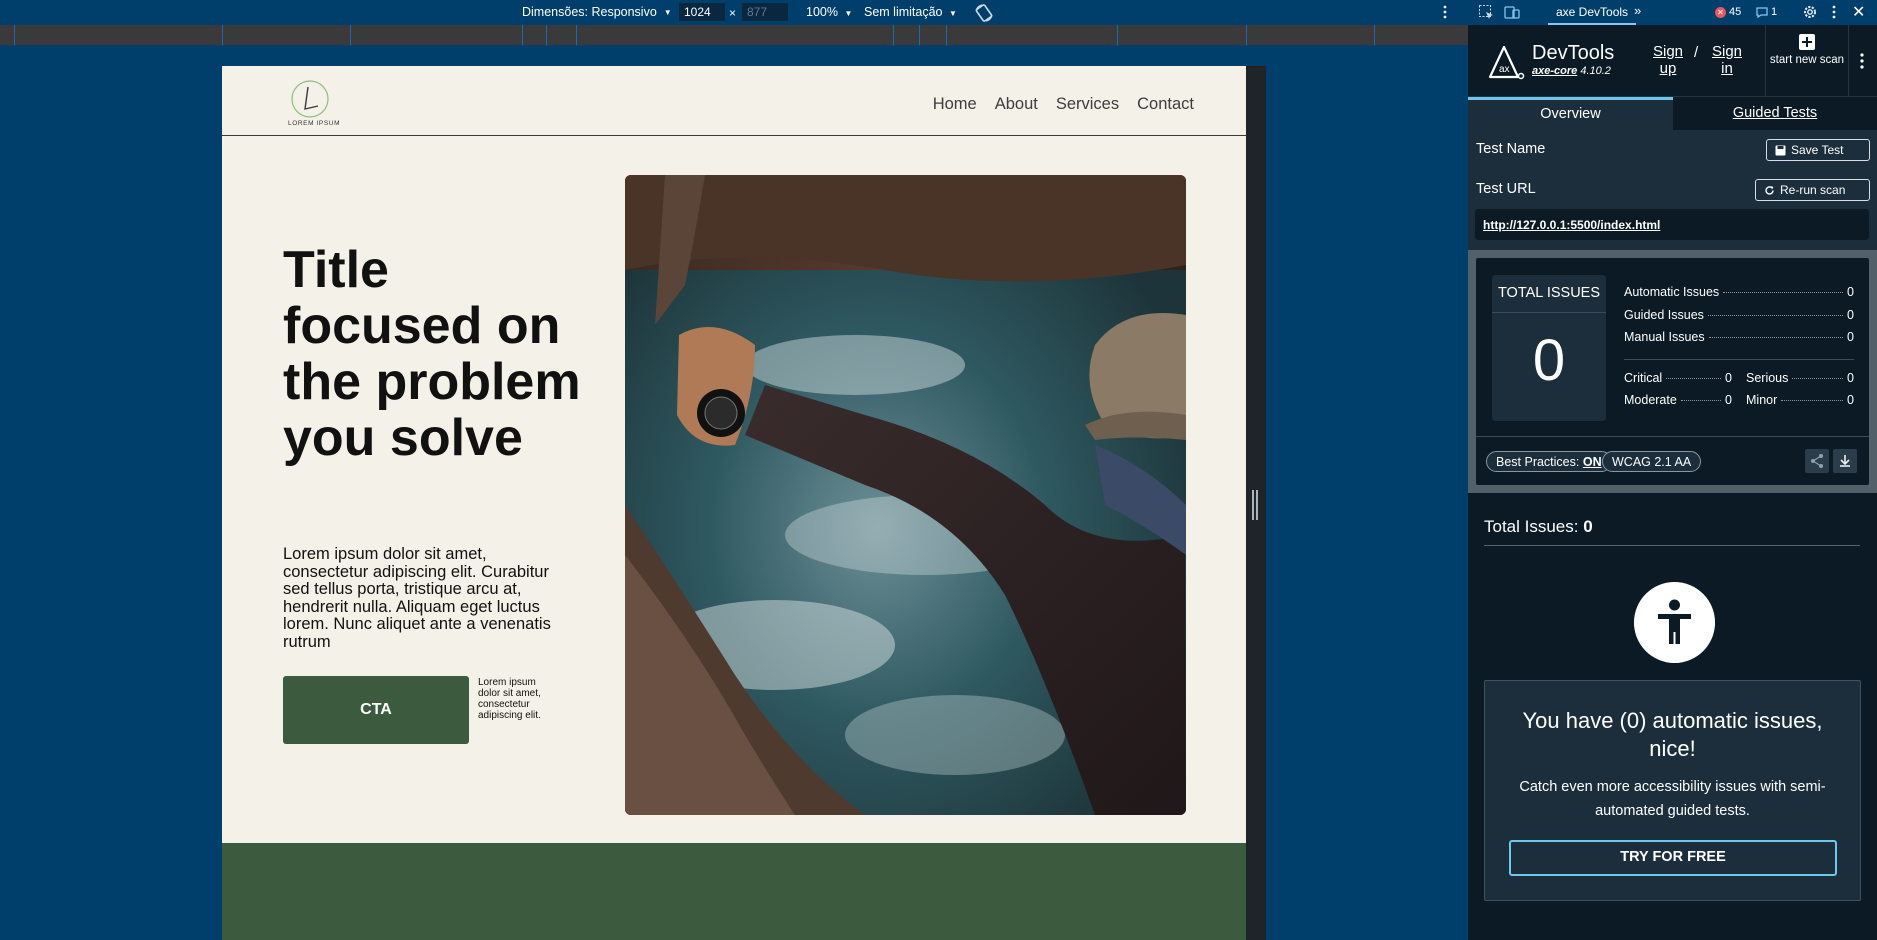  What do you see at coordinates (1858, 12) in the screenshot?
I see `close-devtools-icon: ✕` at bounding box center [1858, 12].